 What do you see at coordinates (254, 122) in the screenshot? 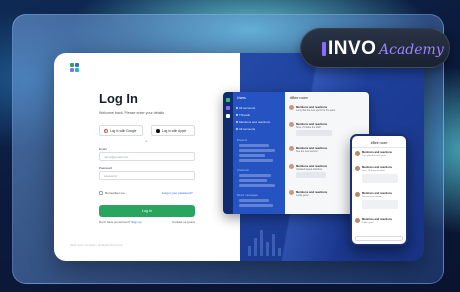
I see `sidebar-item: Mentions and reactions` at bounding box center [254, 122].